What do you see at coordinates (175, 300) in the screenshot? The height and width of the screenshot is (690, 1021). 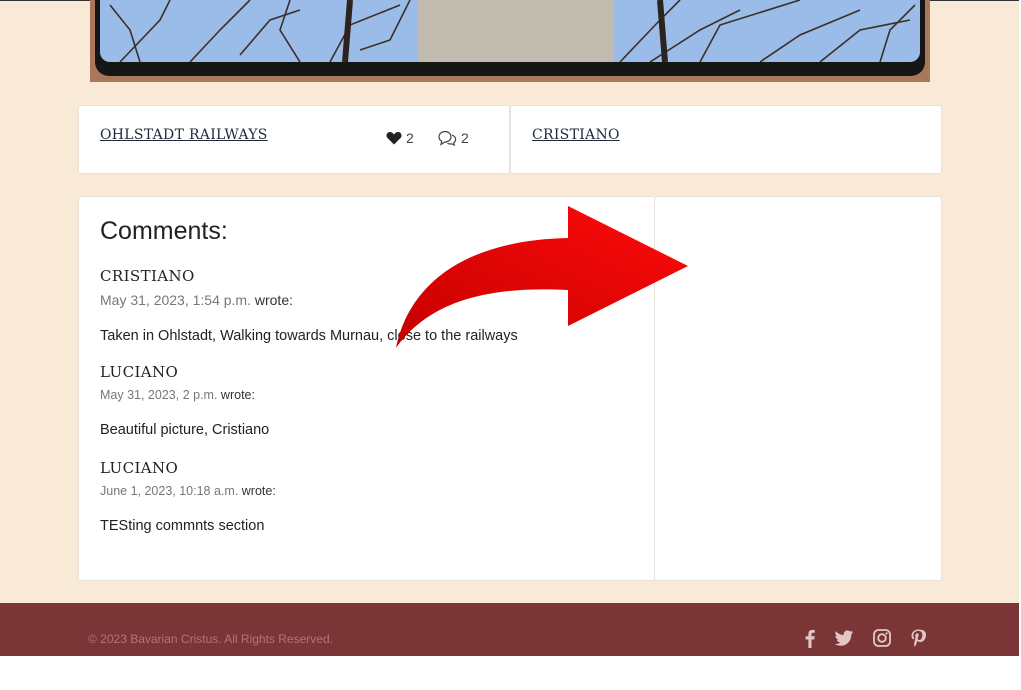 I see `comment-date: May 31, 2023, 1:54 p.m.` at bounding box center [175, 300].